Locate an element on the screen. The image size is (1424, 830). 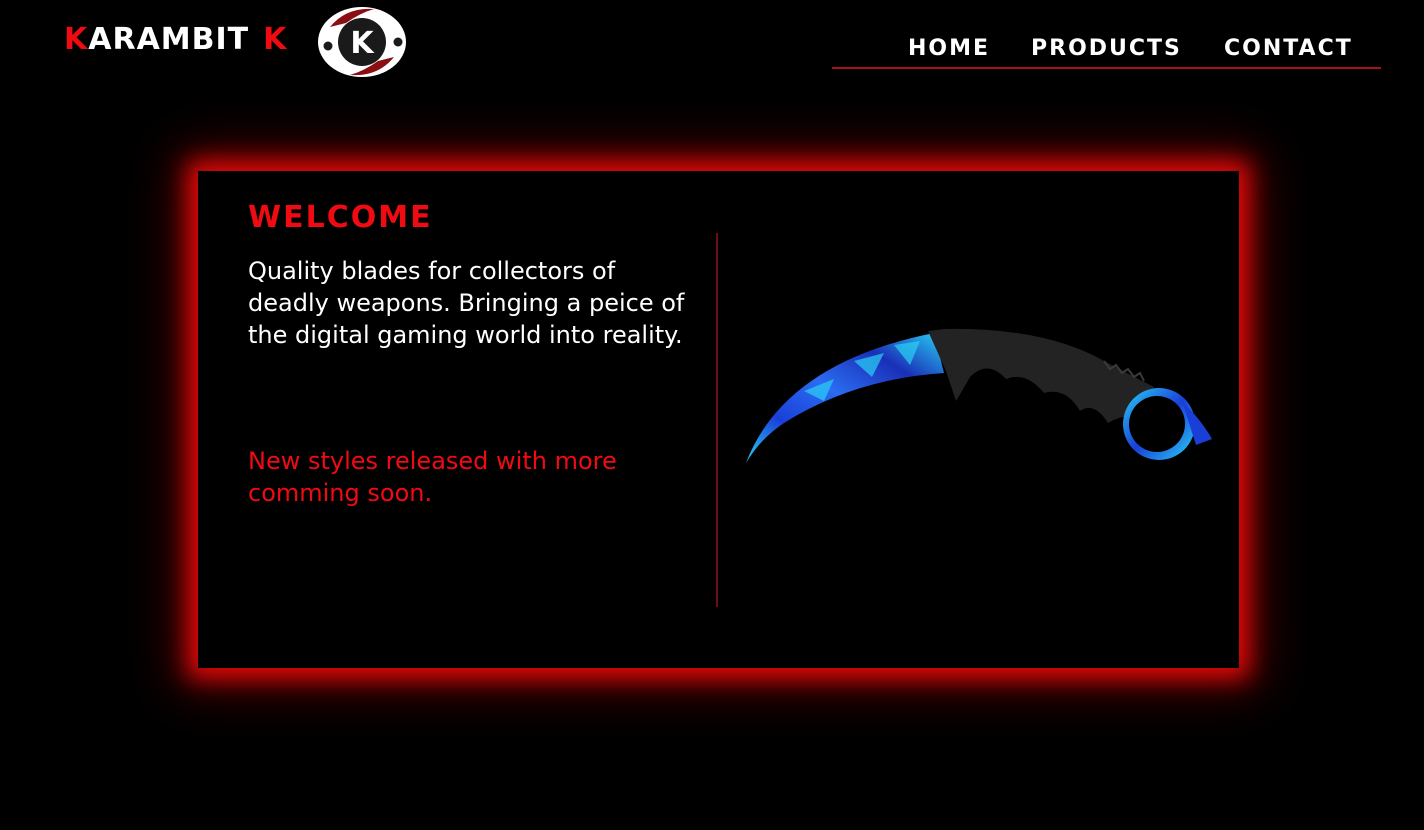
brand-letter-k-suffix: K is located at coordinates (275, 39).